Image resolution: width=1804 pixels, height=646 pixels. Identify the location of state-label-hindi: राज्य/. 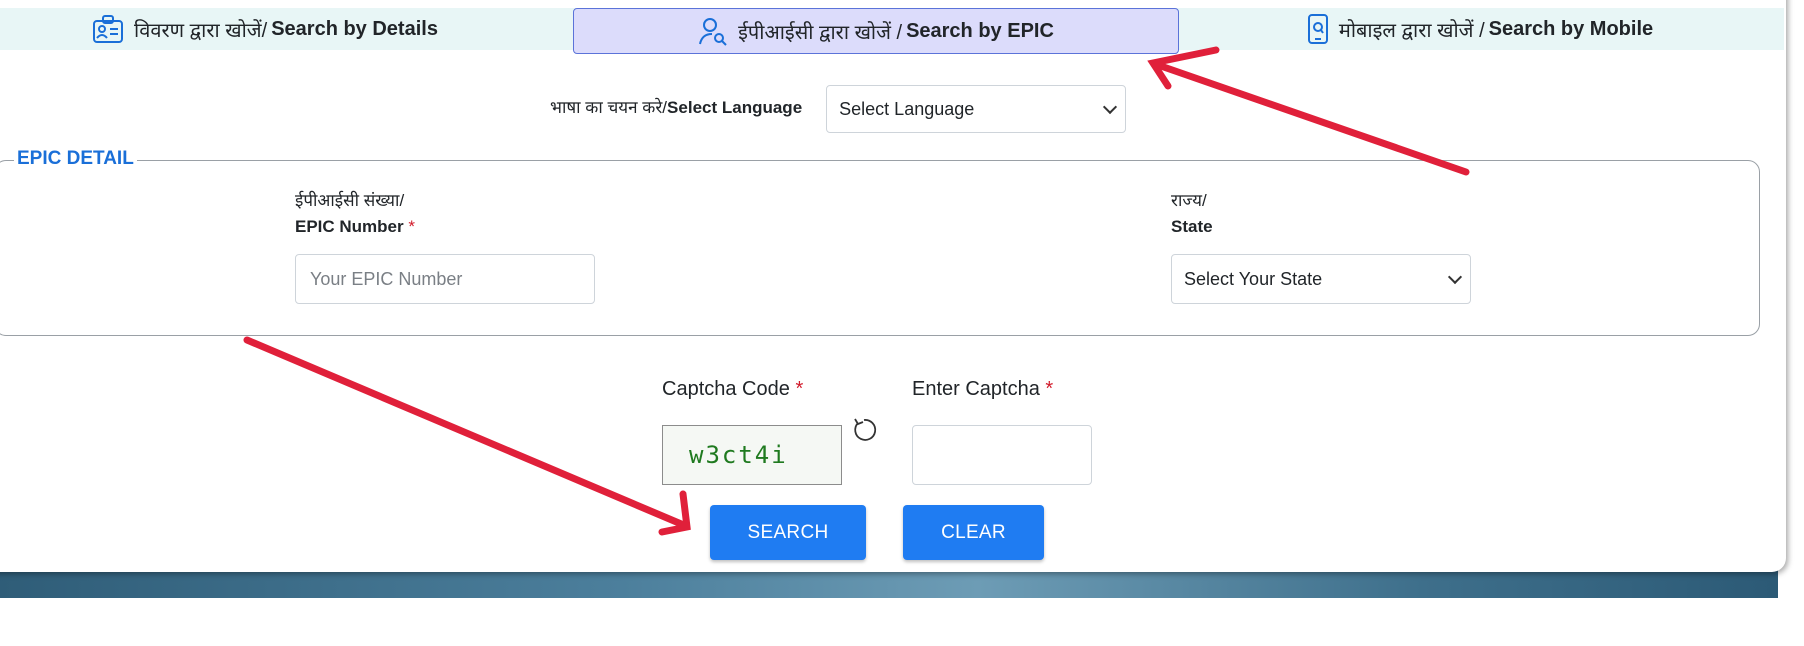
(1189, 200).